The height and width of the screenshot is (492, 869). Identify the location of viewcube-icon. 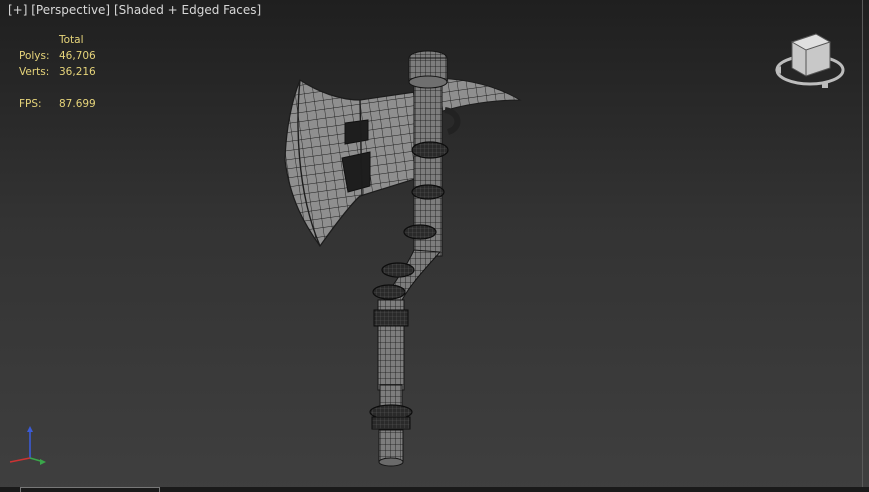
(810, 62).